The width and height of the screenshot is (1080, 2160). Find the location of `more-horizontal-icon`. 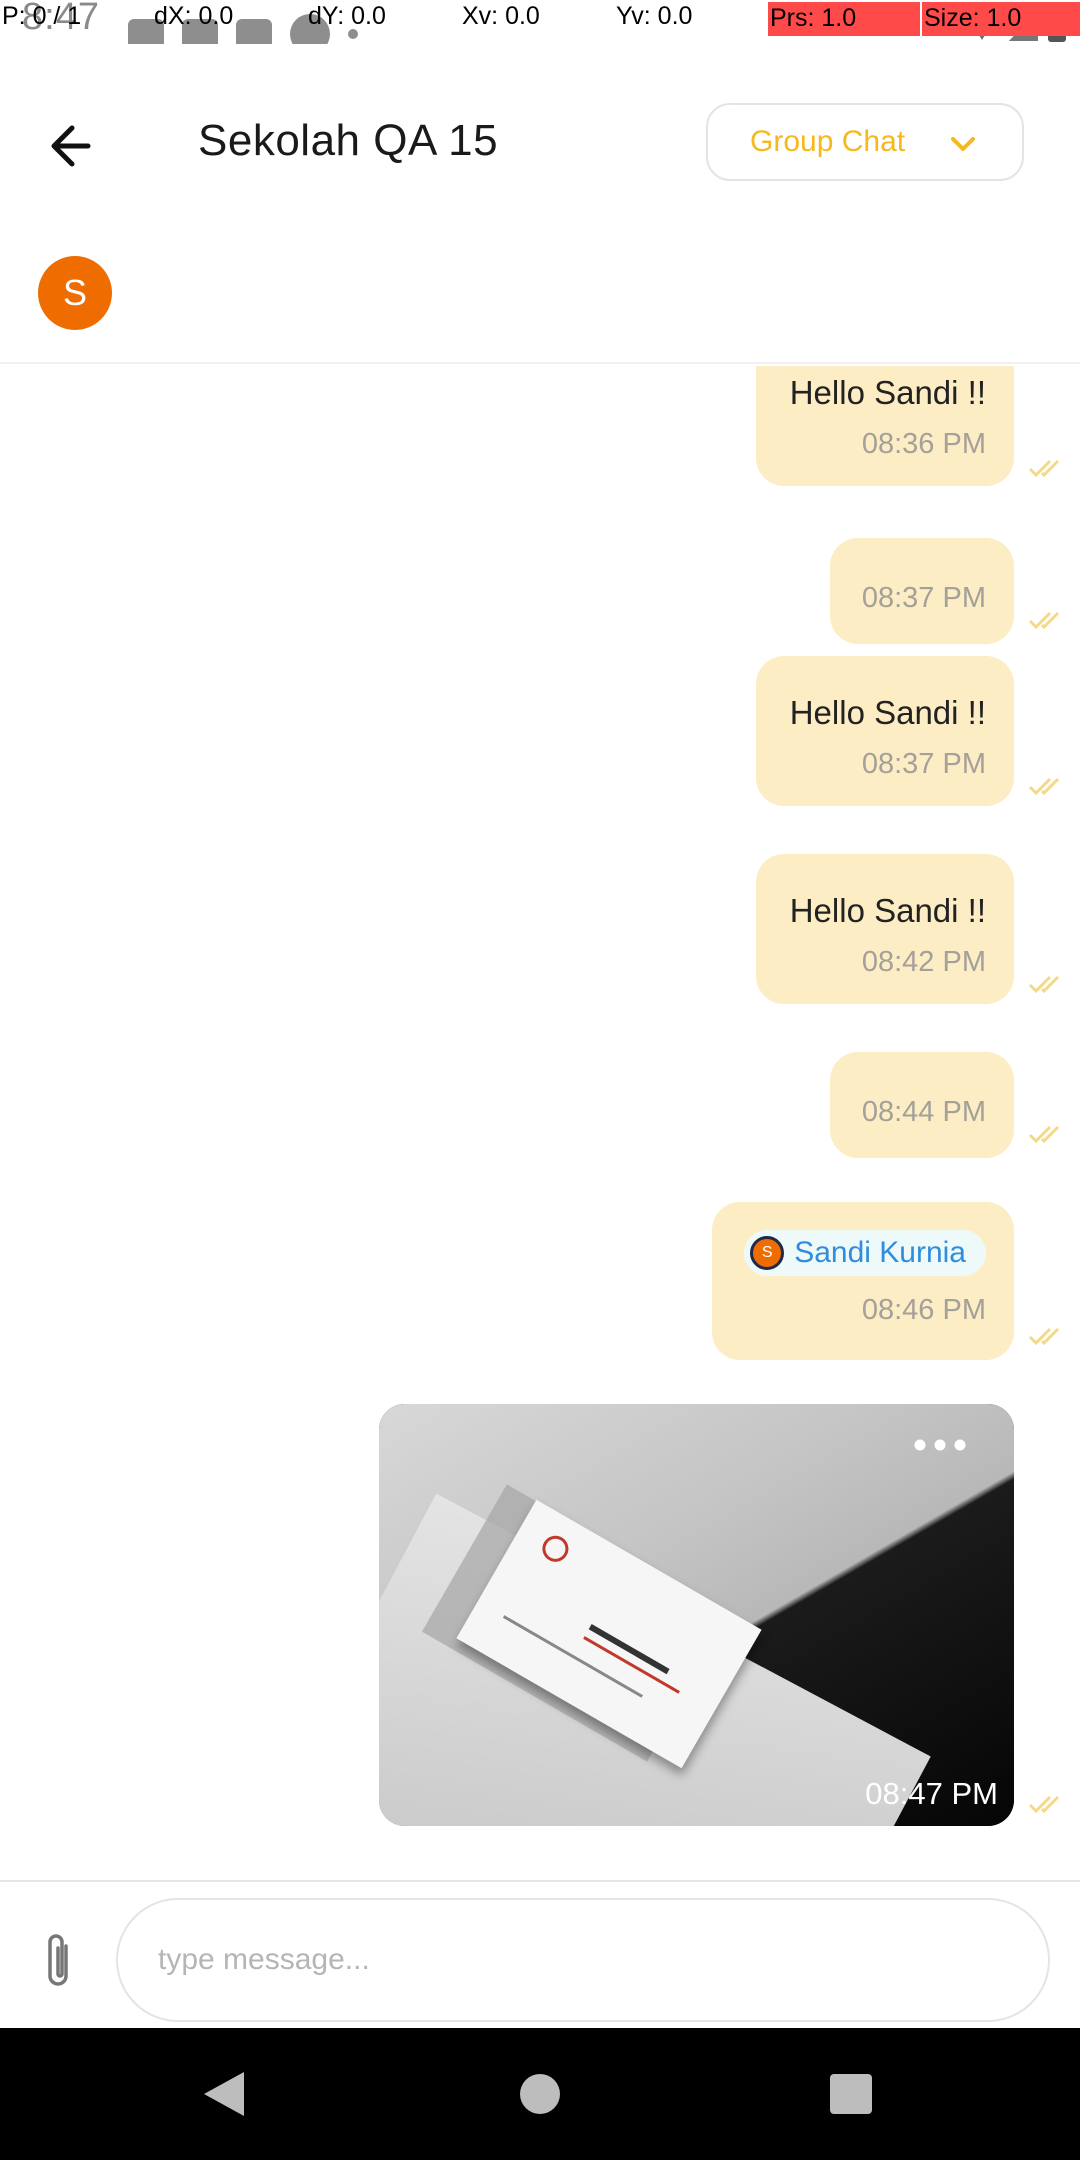

more-horizontal-icon is located at coordinates (940, 1445).